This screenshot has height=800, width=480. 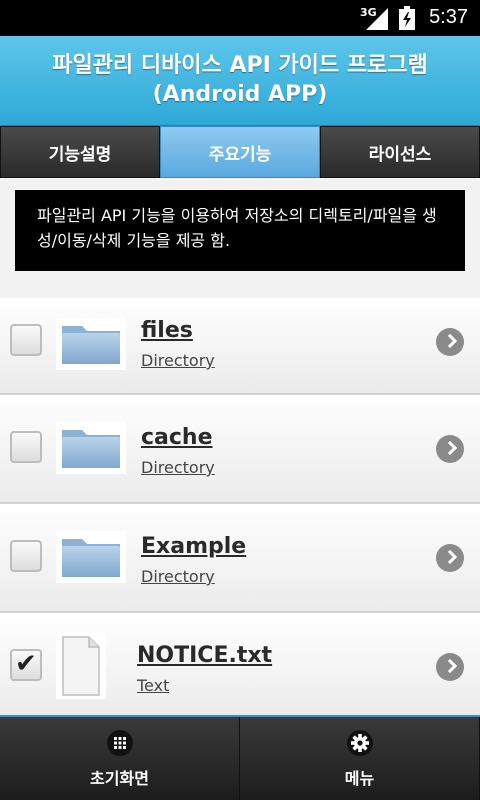 What do you see at coordinates (120, 758) in the screenshot?
I see `home-button: 초기화면` at bounding box center [120, 758].